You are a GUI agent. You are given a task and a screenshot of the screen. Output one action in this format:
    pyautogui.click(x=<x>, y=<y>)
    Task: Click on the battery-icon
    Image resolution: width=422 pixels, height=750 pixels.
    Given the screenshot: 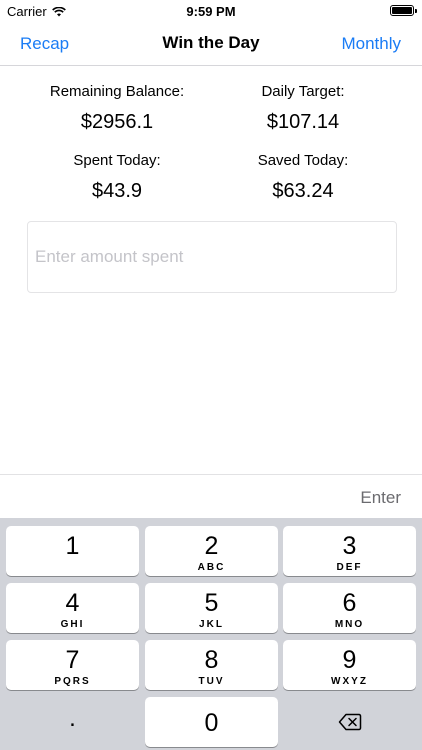 What is the action you would take?
    pyautogui.click(x=403, y=10)
    